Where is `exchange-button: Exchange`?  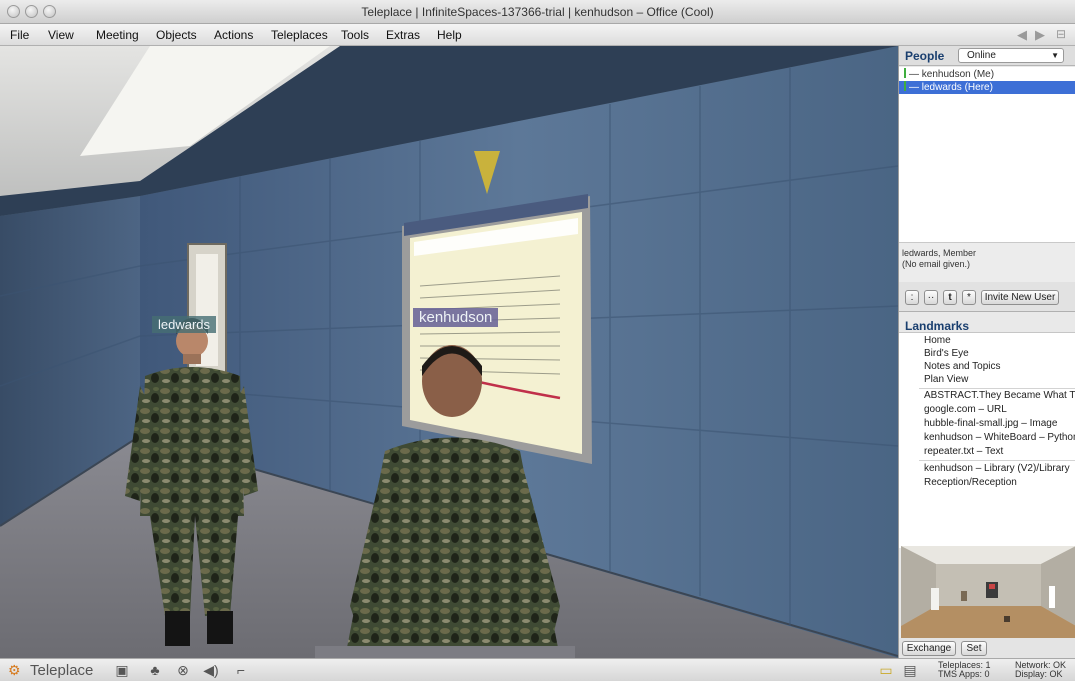
exchange-button: Exchange is located at coordinates (929, 648).